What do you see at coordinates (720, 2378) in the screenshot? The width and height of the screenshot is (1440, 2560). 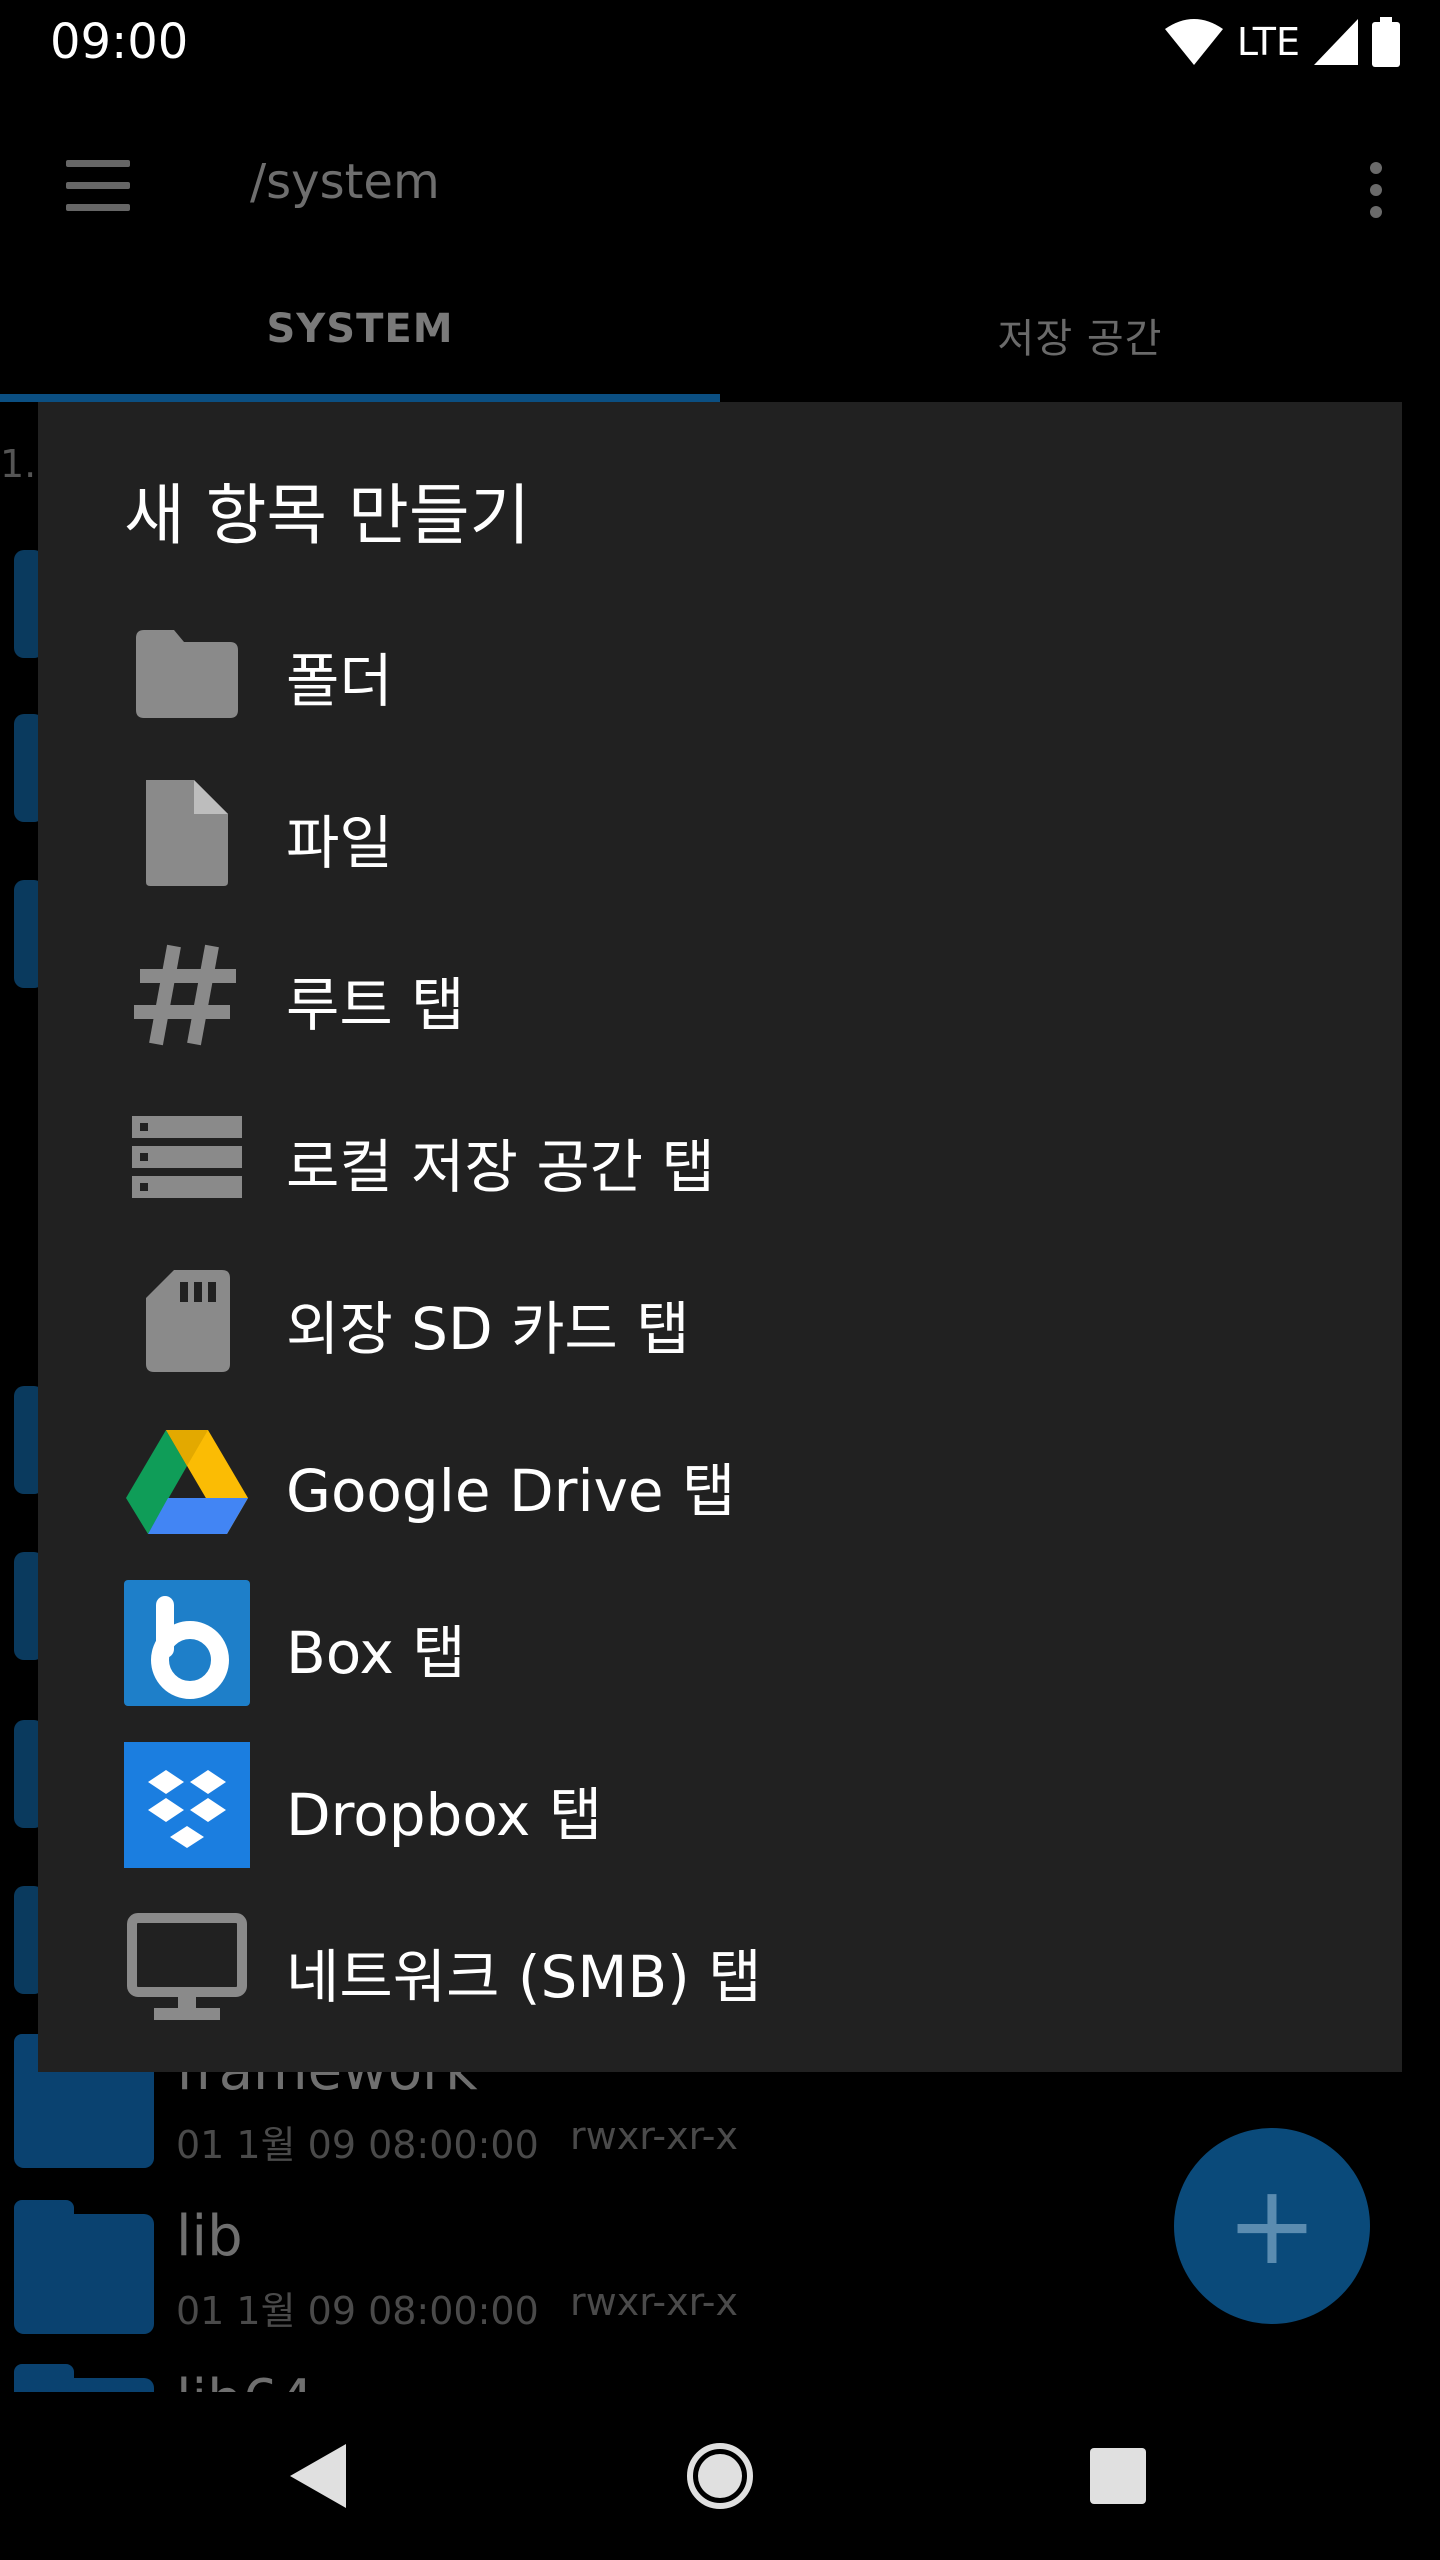 I see `list-item: lib64` at bounding box center [720, 2378].